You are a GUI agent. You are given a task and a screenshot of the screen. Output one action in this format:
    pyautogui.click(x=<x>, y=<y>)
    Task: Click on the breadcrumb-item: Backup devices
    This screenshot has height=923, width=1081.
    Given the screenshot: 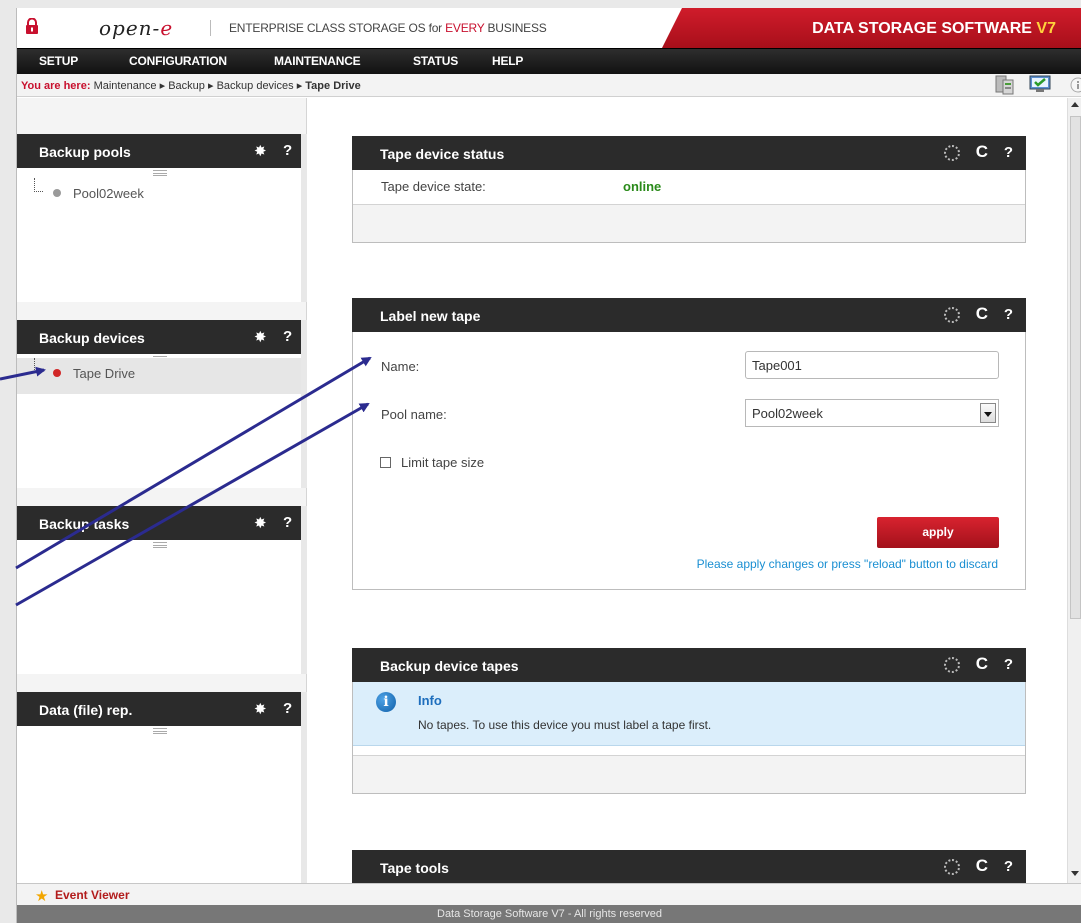 What is the action you would take?
    pyautogui.click(x=255, y=86)
    